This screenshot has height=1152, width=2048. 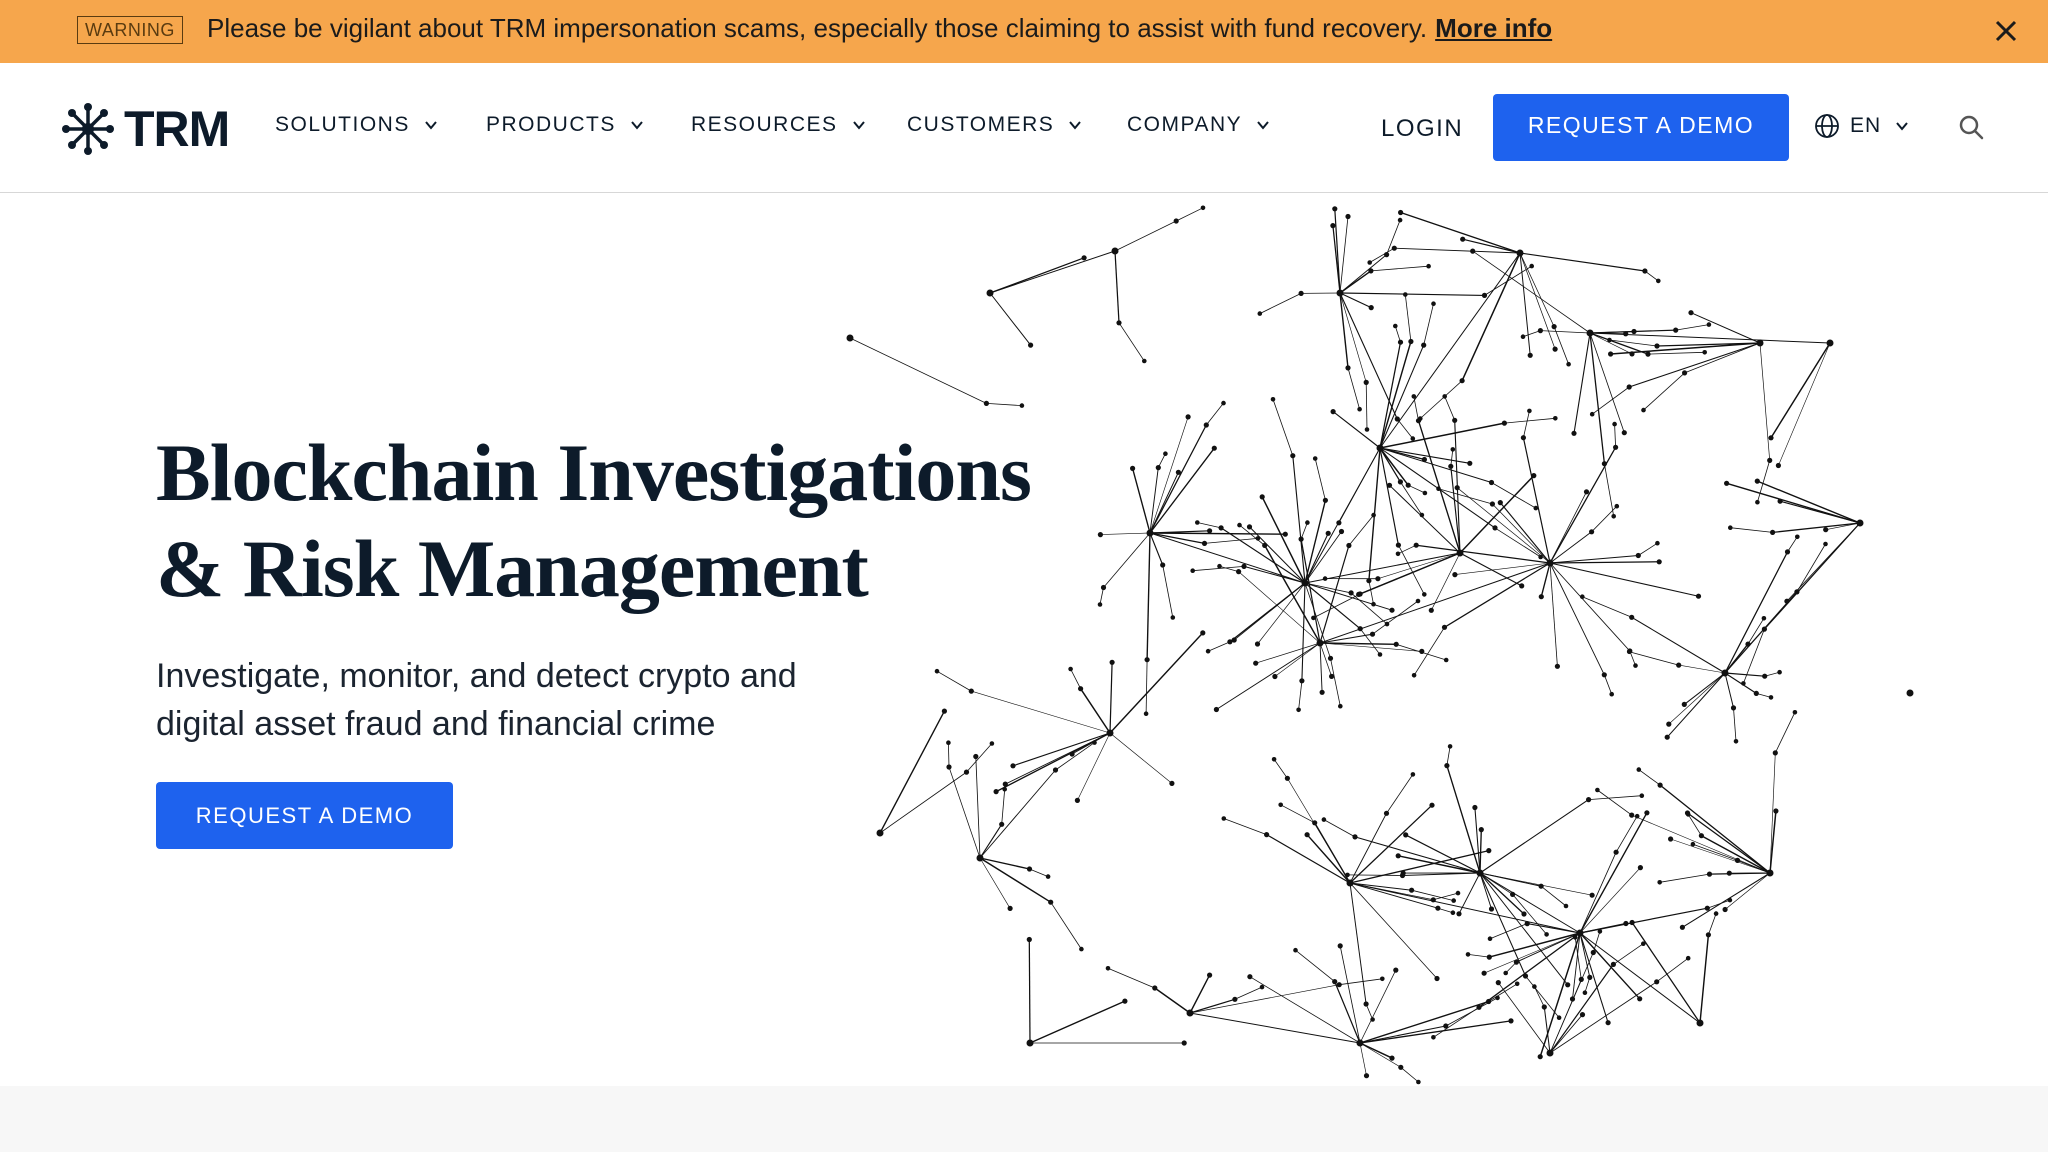 I want to click on logo: TRM, so click(x=146, y=129).